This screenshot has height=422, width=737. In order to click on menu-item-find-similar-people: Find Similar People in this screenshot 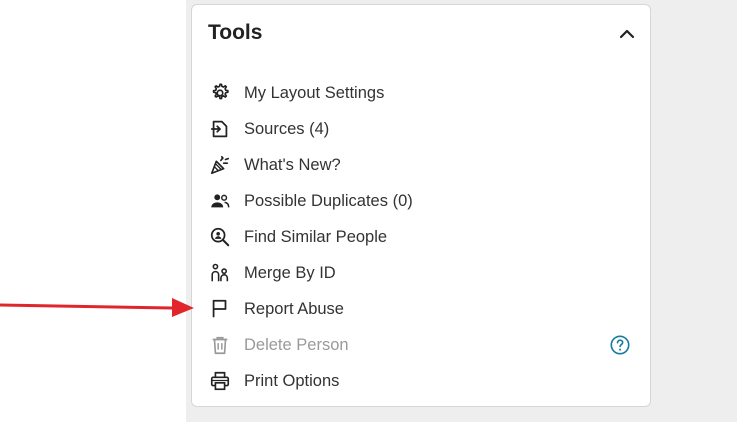, I will do `click(421, 237)`.